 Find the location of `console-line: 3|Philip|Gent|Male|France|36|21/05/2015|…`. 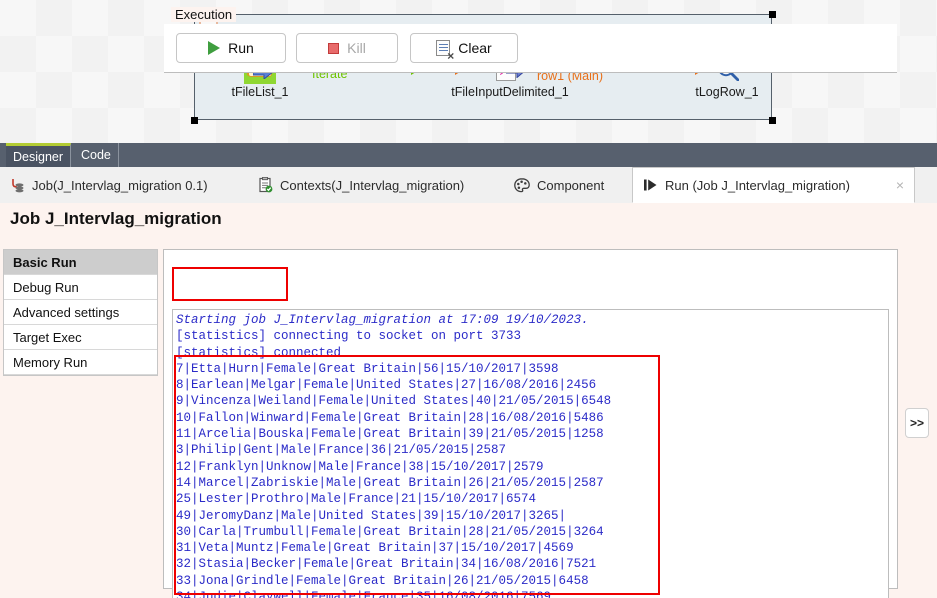

console-line: 3|Philip|Gent|Male|France|36|21/05/2015|… is located at coordinates (341, 450).